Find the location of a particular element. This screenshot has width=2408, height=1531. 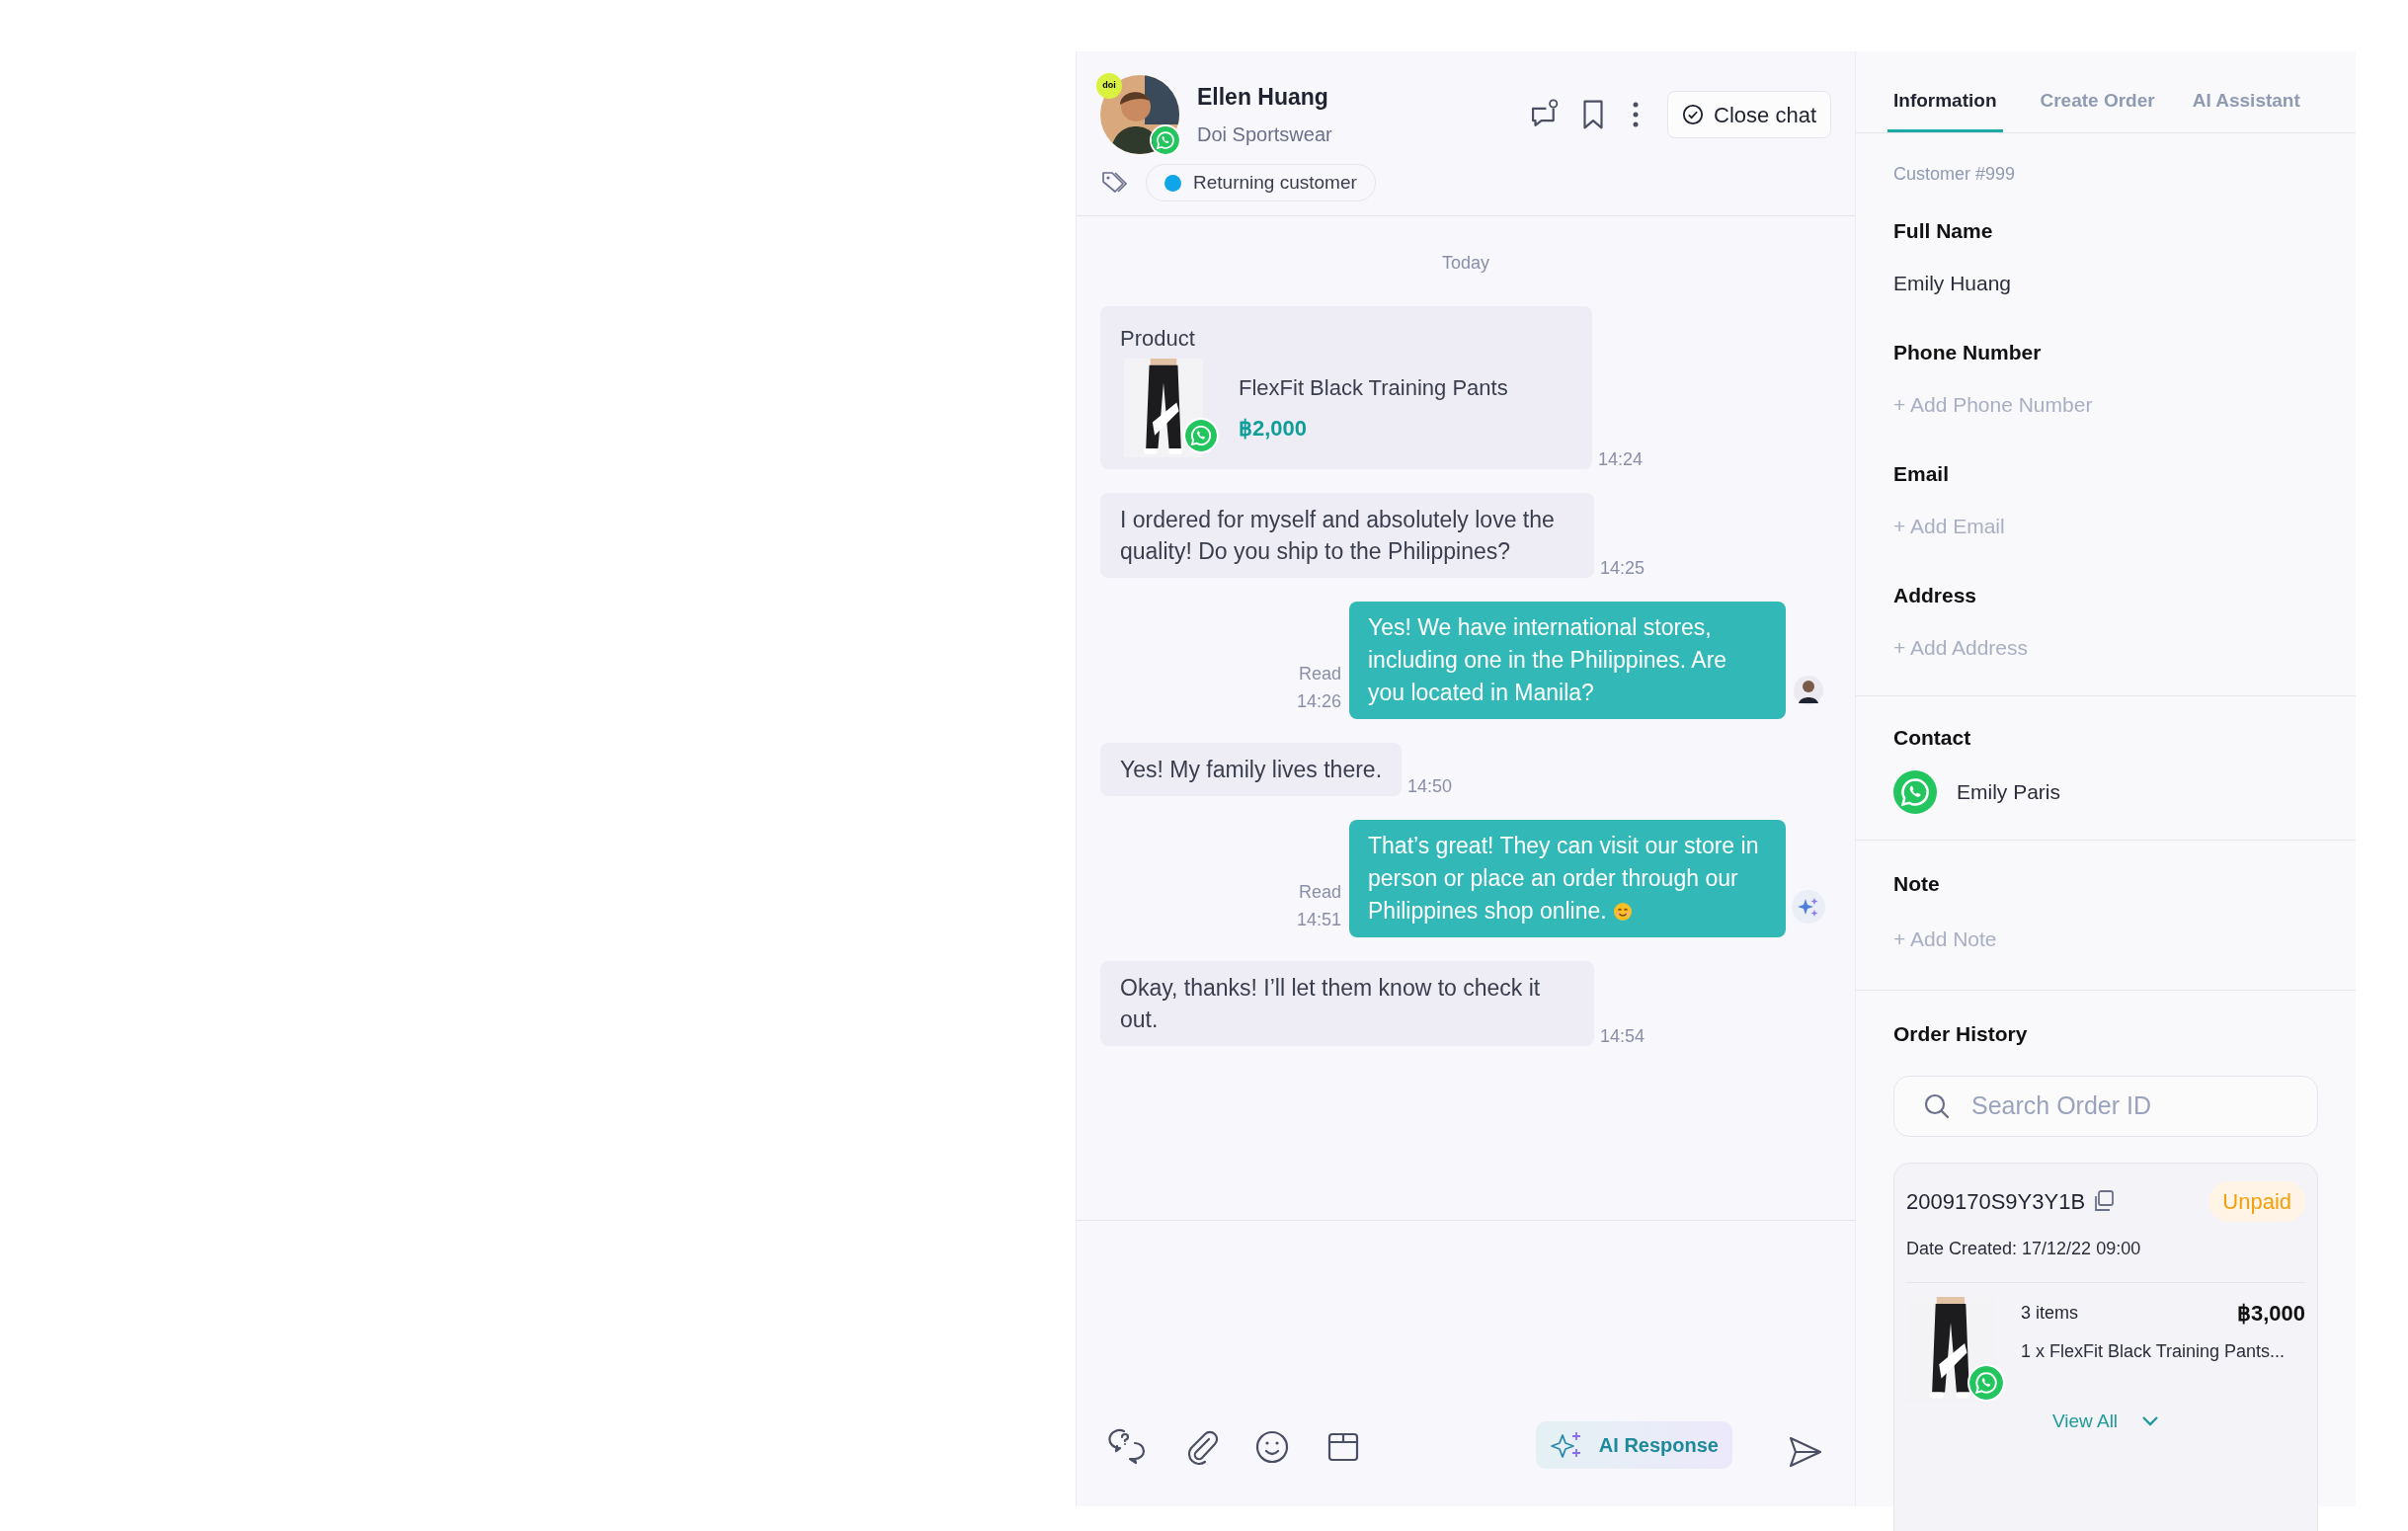

section-title: Order History is located at coordinates (1961, 1034).